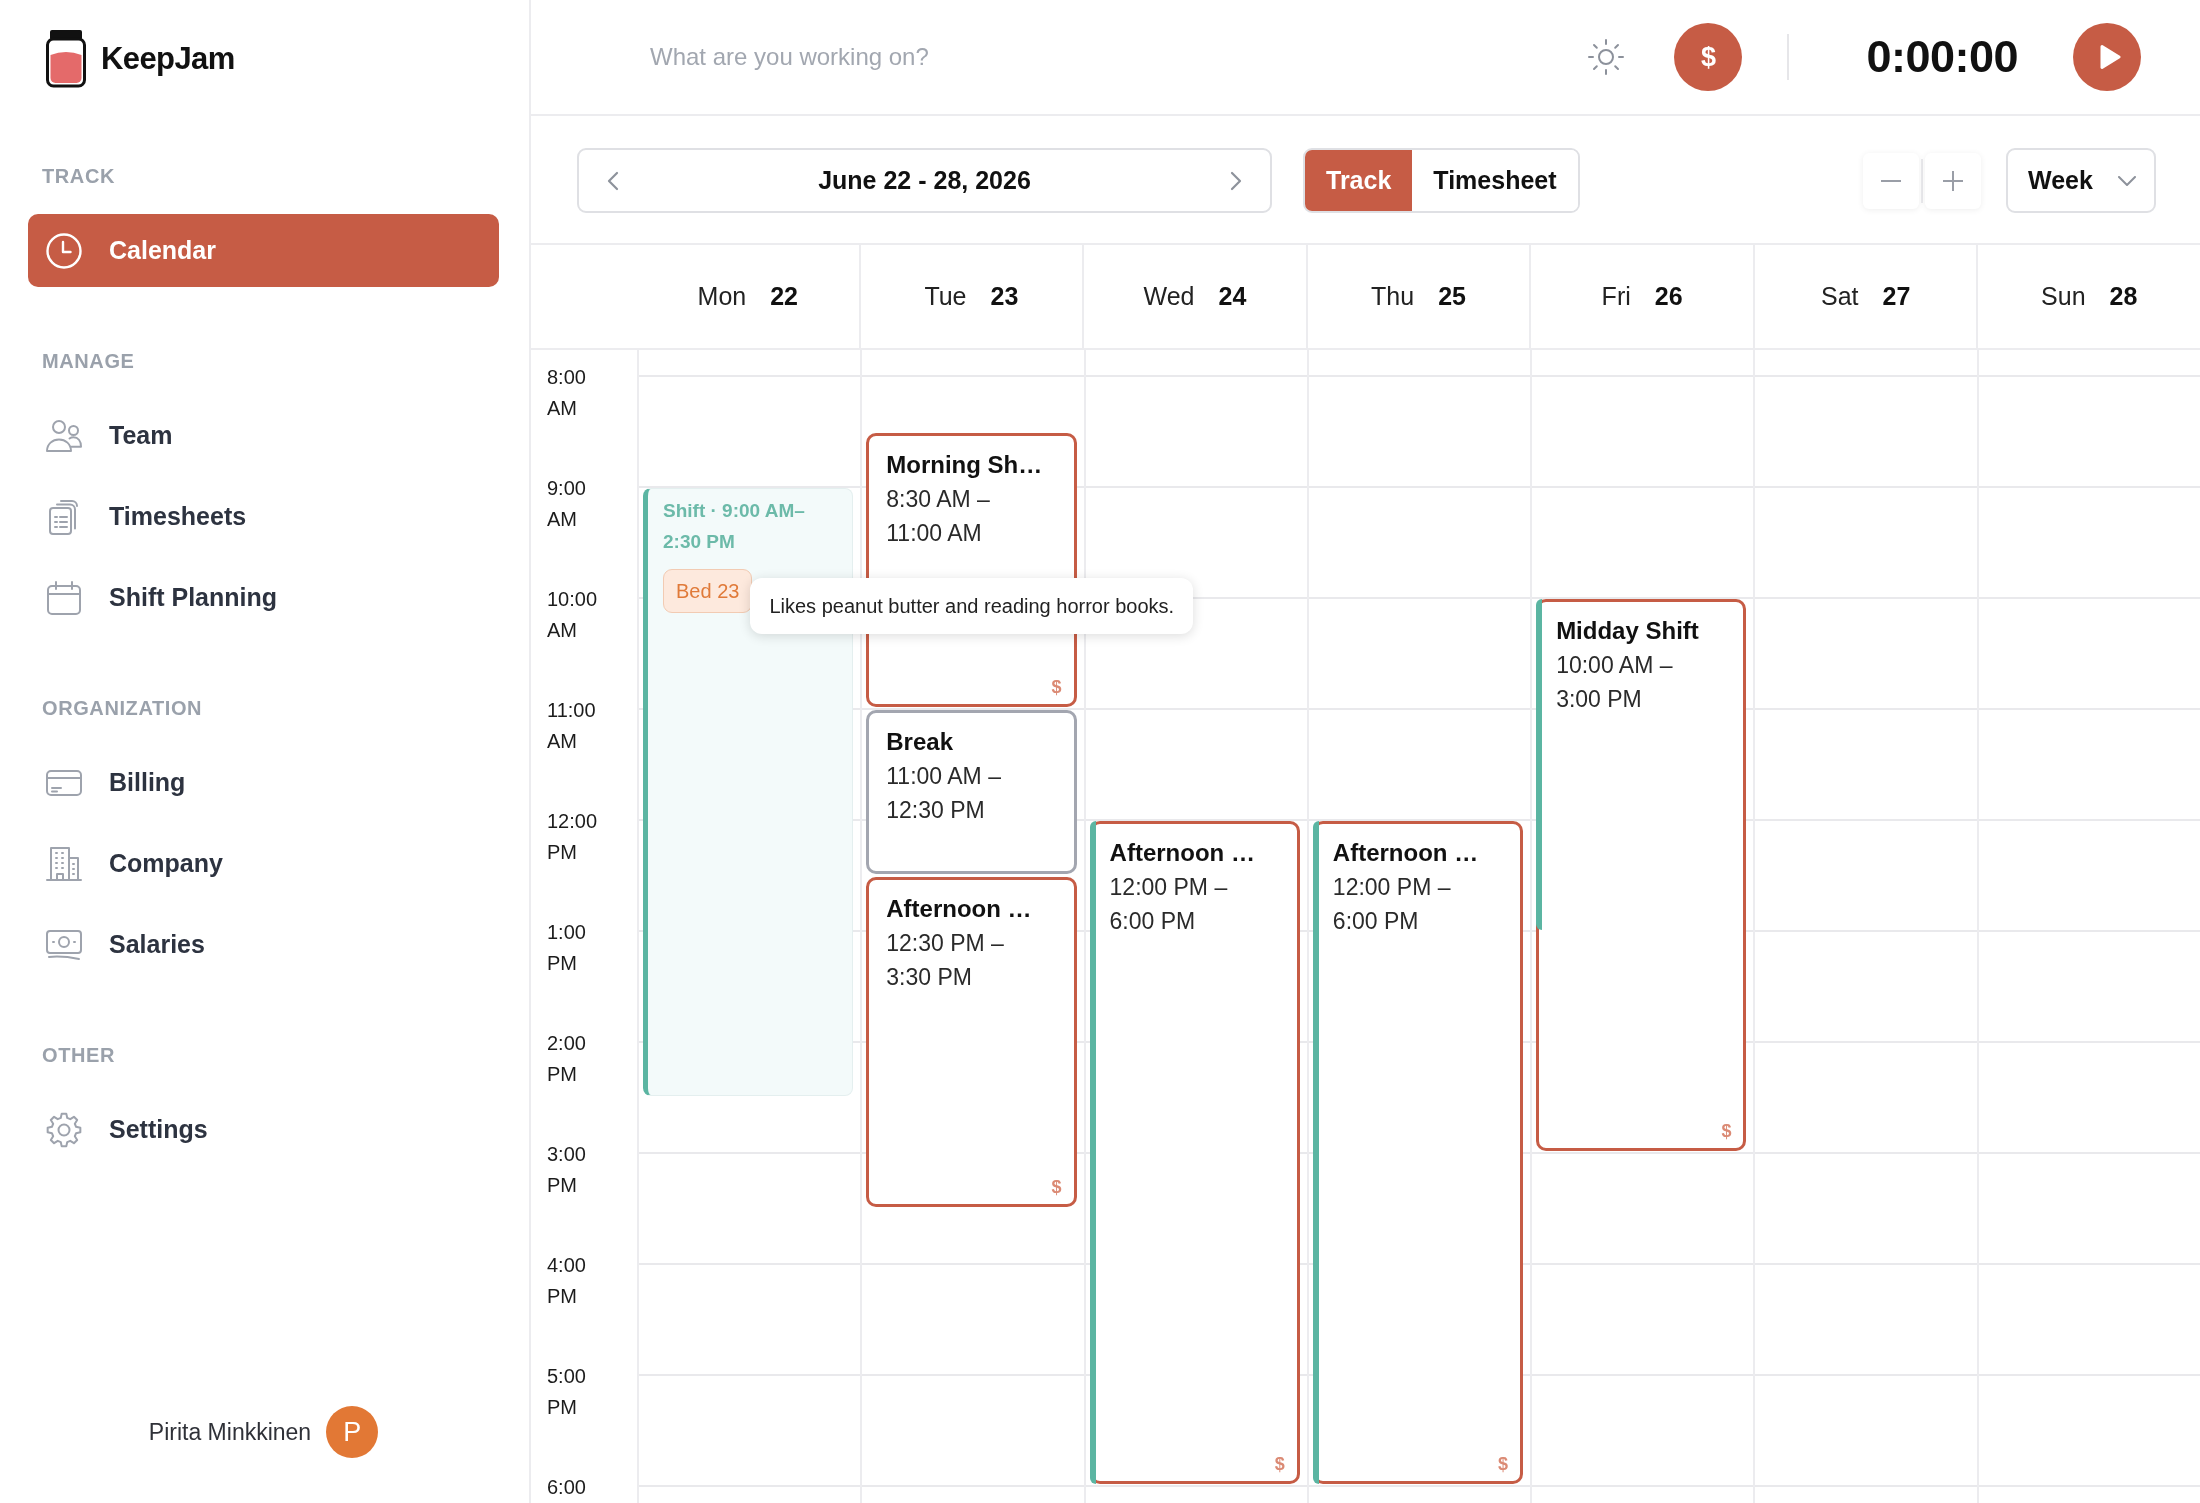  What do you see at coordinates (2109, 57) in the screenshot?
I see `play-icon` at bounding box center [2109, 57].